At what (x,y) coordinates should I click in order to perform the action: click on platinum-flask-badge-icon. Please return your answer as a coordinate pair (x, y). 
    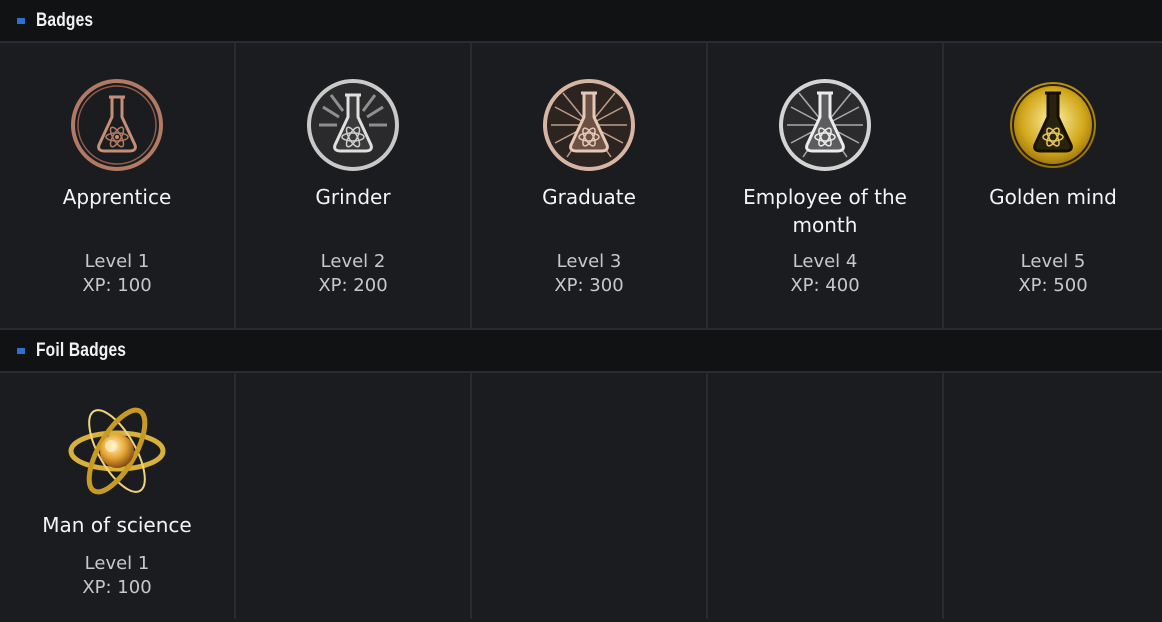
    Looking at the image, I should click on (825, 125).